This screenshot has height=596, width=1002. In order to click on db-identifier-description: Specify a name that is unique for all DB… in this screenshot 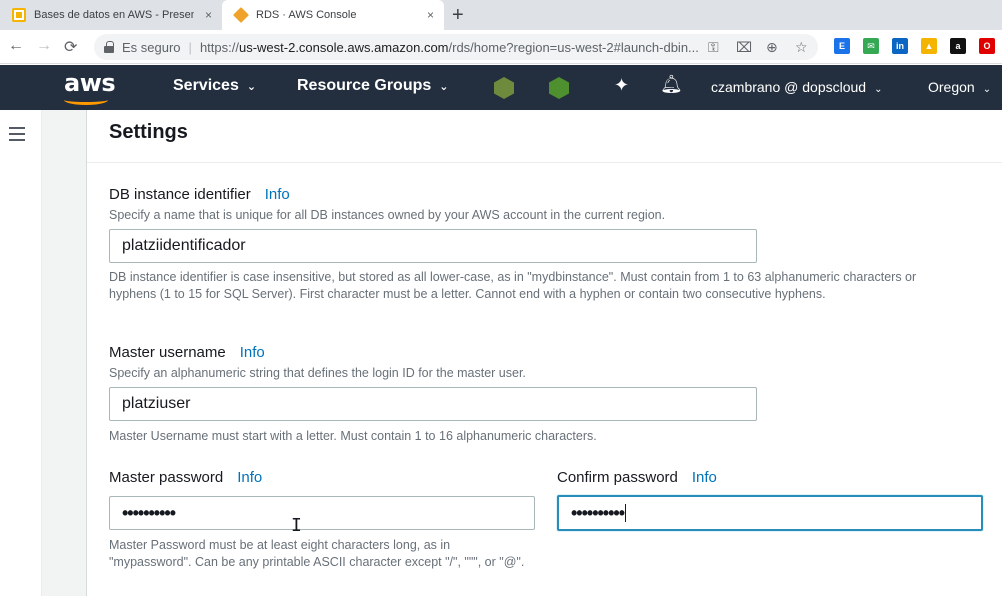, I will do `click(387, 215)`.